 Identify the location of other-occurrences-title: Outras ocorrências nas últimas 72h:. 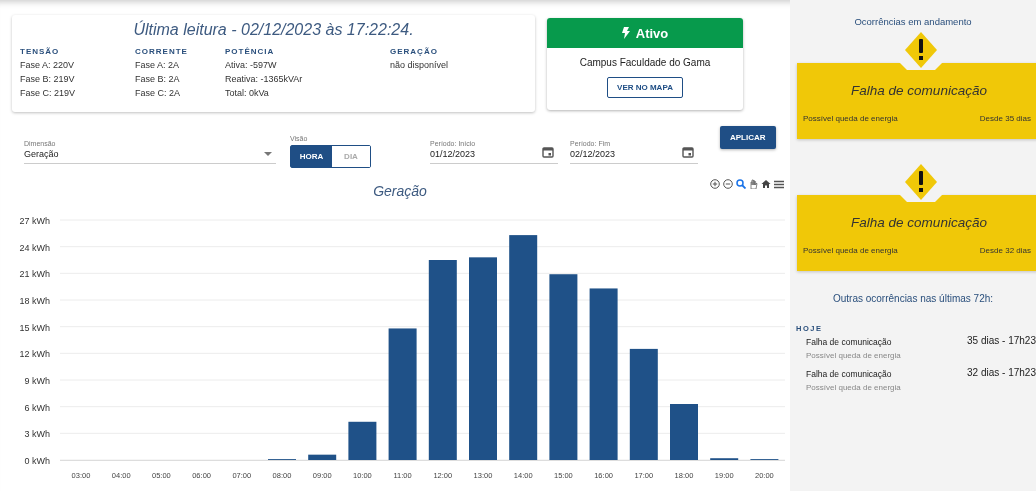
(913, 298).